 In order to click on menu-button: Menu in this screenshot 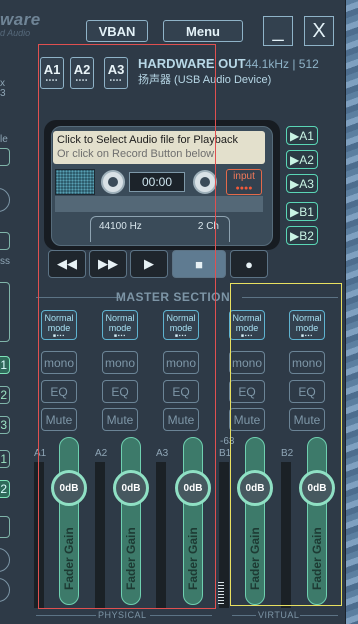, I will do `click(203, 31)`.